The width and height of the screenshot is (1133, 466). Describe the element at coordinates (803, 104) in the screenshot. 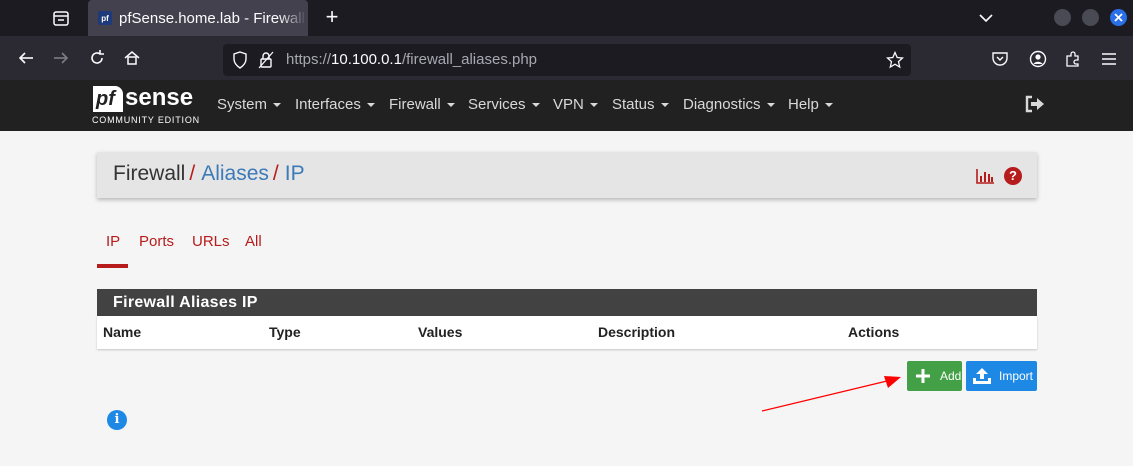

I see `menu-label: Help` at that location.